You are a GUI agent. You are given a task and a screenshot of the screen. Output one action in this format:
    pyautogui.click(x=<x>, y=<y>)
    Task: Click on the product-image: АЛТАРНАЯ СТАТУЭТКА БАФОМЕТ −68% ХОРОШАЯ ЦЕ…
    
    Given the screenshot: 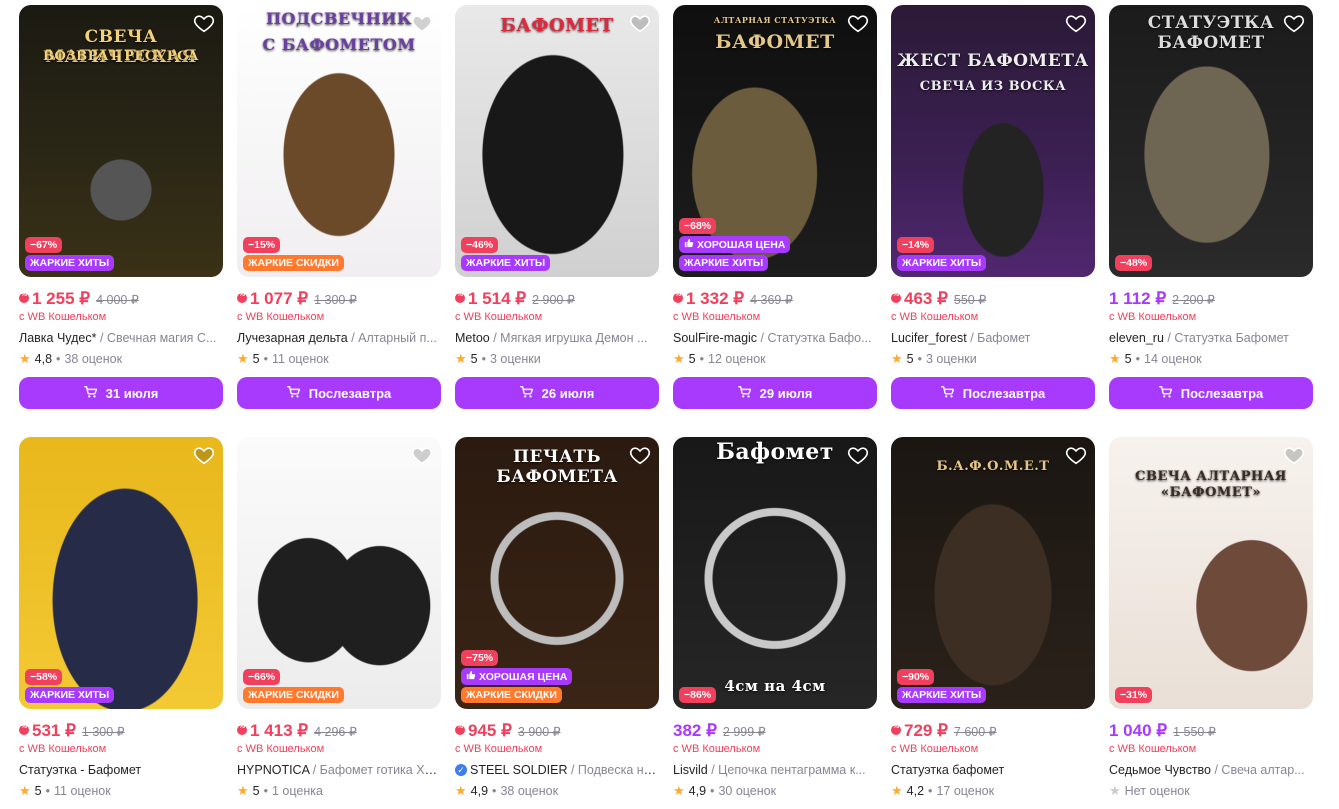 What is the action you would take?
    pyautogui.click(x=775, y=141)
    